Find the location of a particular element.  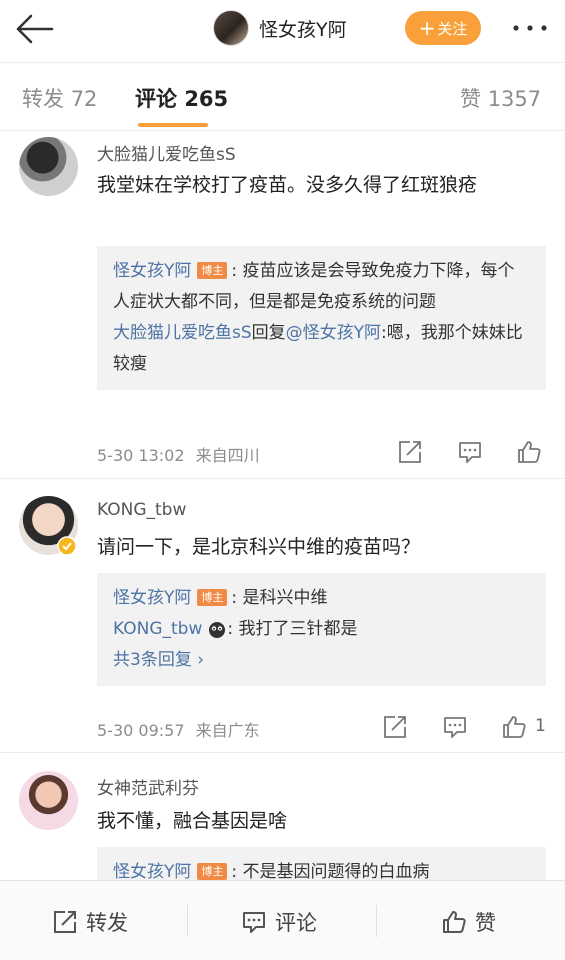

comment-username: KONG_tbw is located at coordinates (141, 510).